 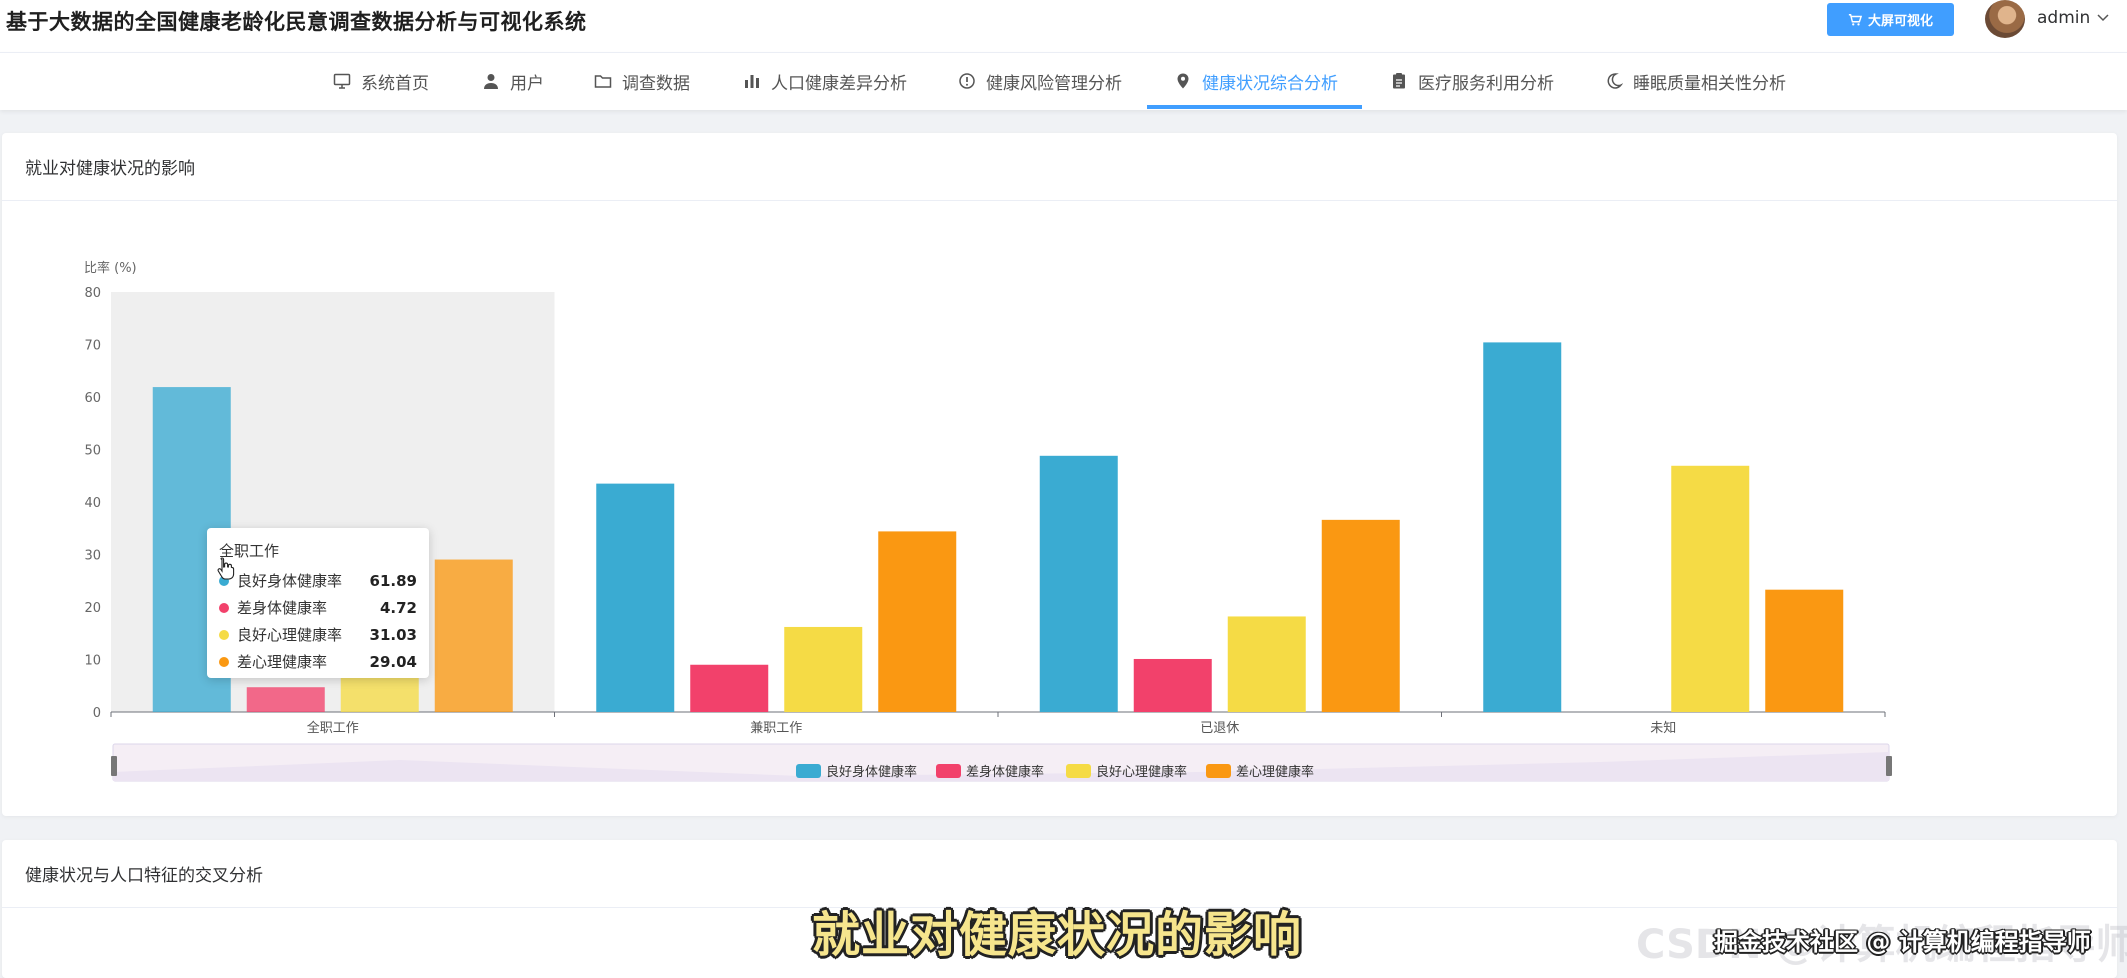 I want to click on tooltip-row: 差身体健康率 4.72, so click(x=318, y=607).